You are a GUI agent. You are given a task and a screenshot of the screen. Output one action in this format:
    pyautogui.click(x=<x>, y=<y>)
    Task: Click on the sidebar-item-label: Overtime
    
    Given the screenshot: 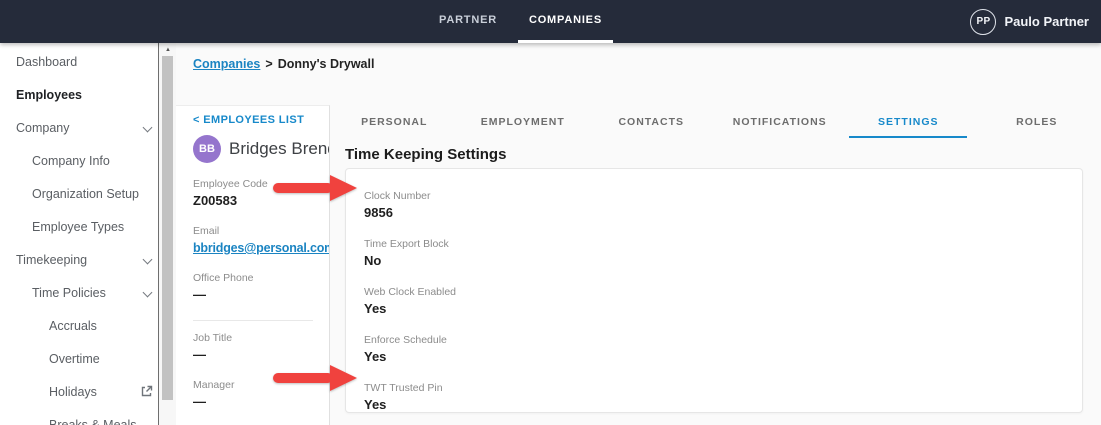 What is the action you would take?
    pyautogui.click(x=74, y=358)
    